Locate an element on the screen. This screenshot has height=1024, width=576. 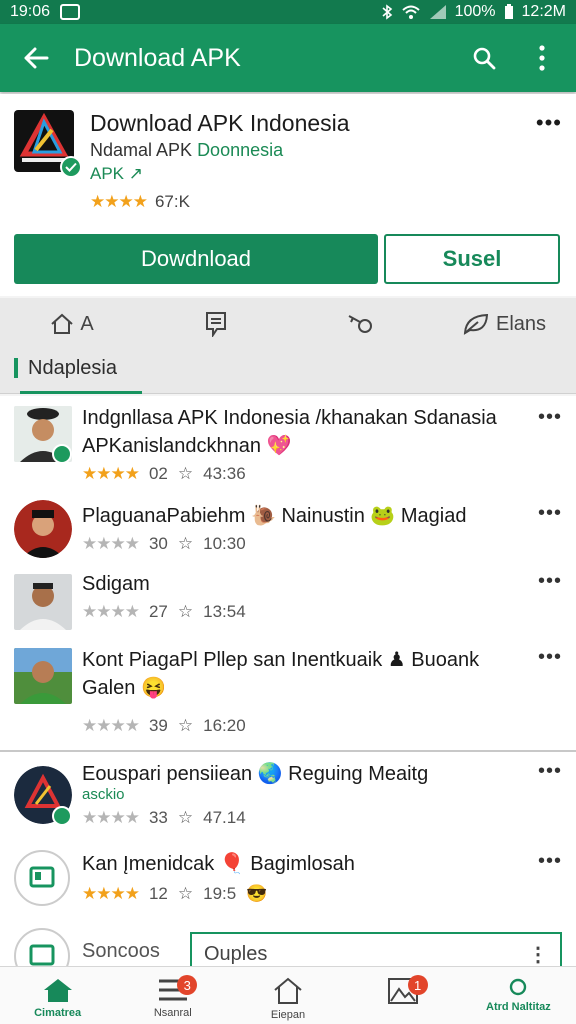
divider is located at coordinates (288, 751).